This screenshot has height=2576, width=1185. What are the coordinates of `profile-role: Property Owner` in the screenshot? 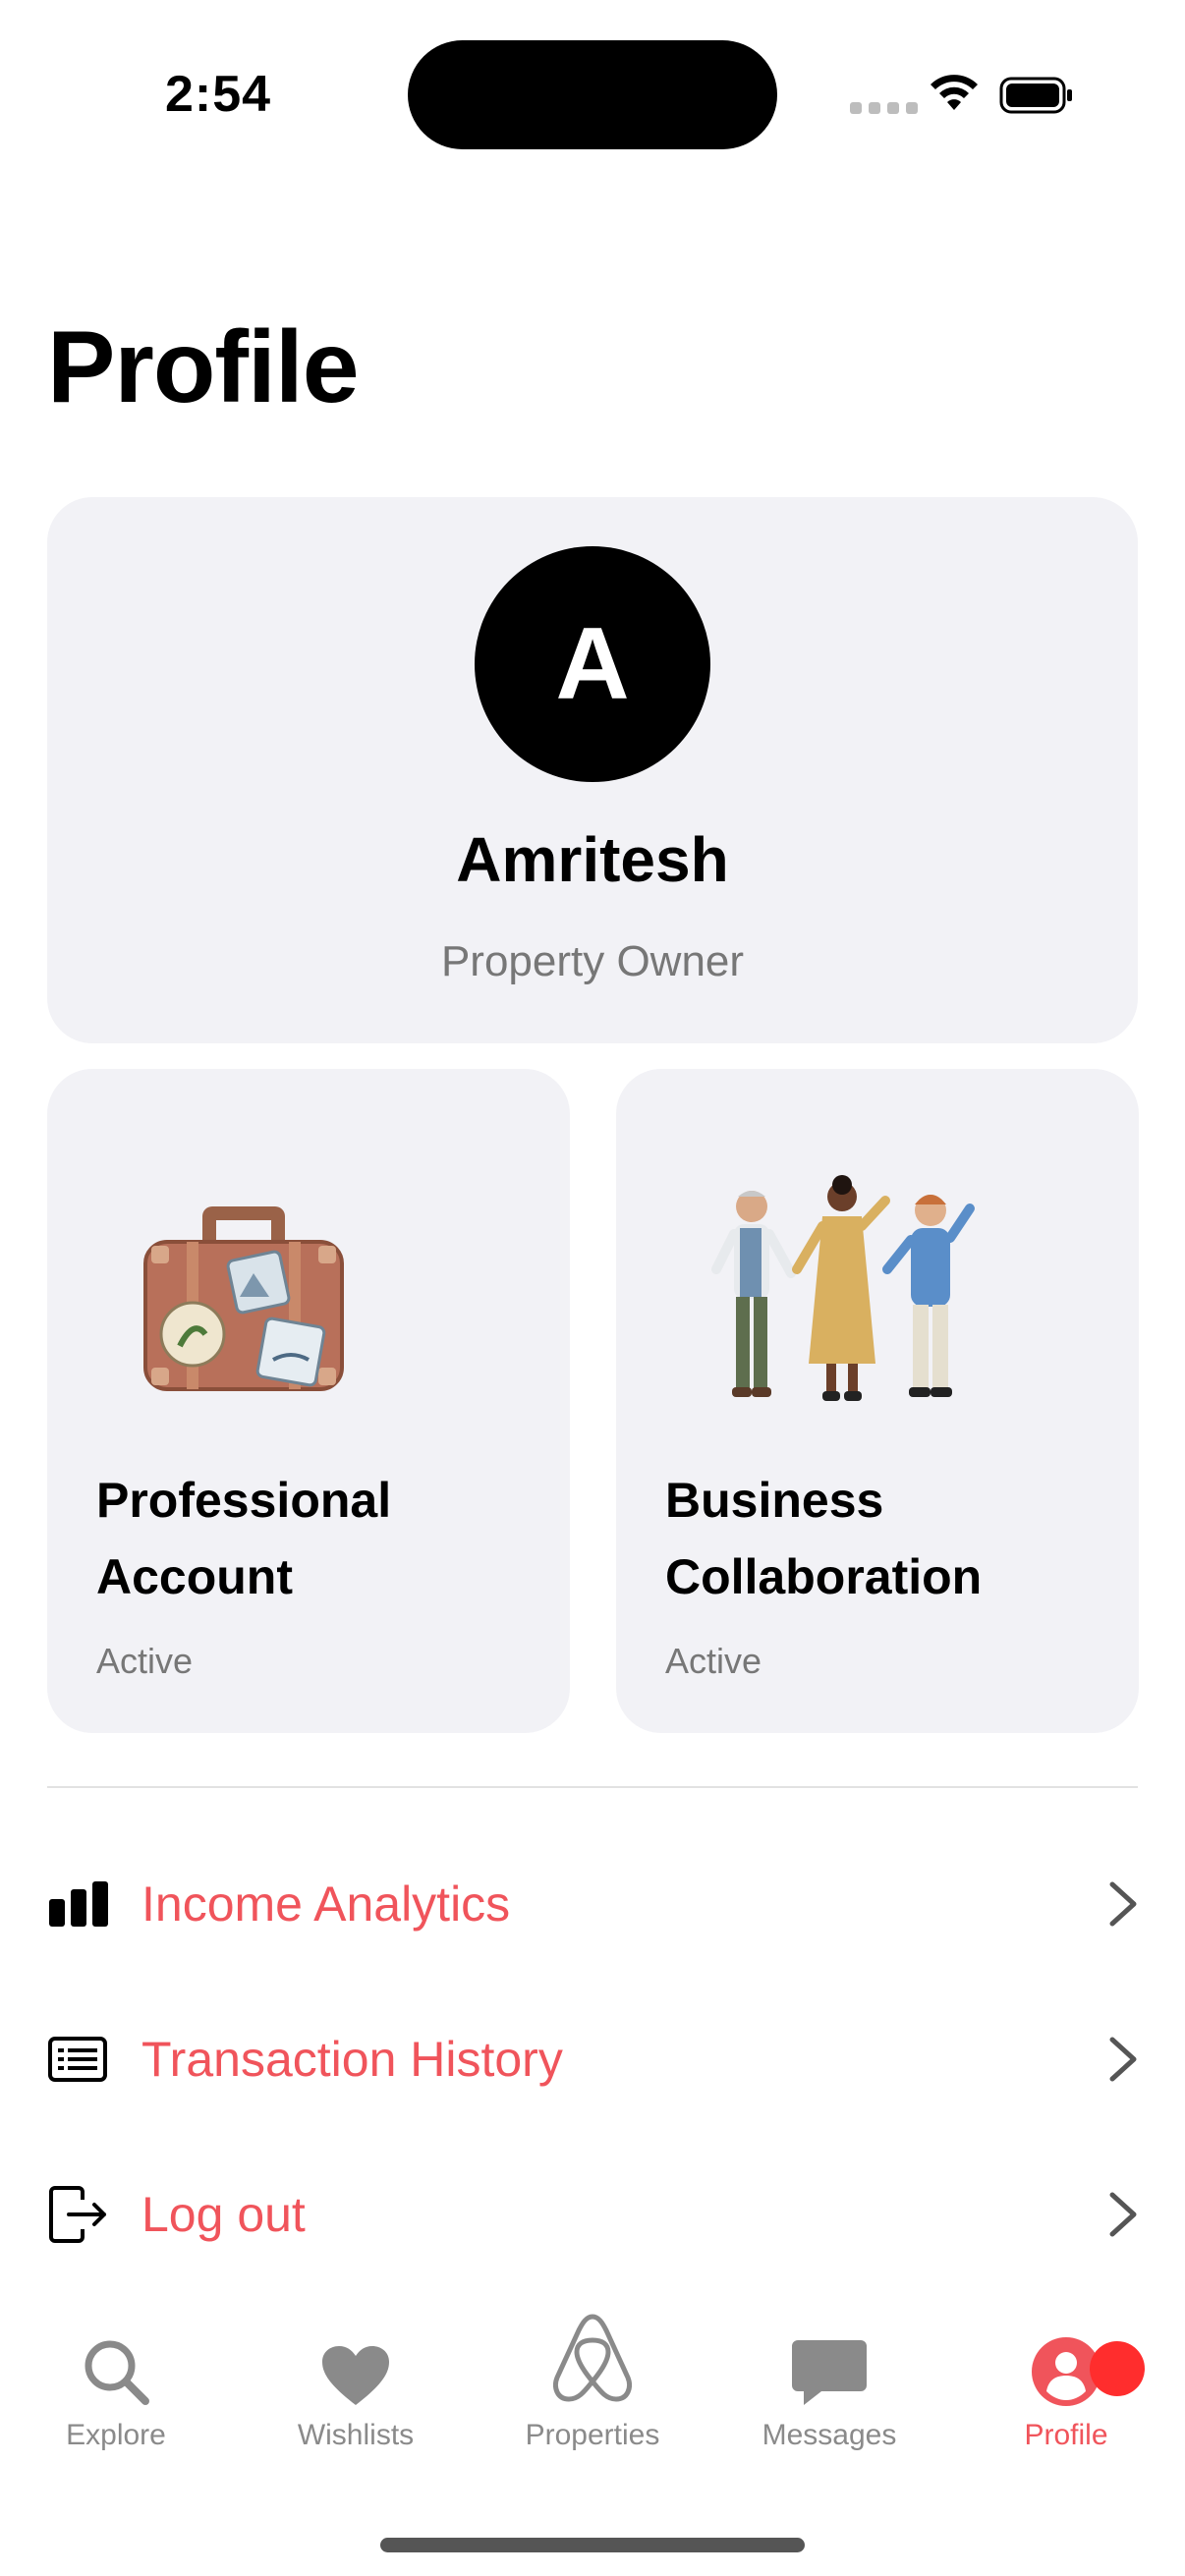 It's located at (592, 961).